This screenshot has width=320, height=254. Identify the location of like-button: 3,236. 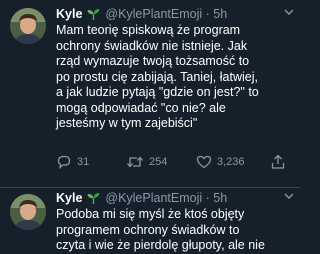
(220, 162).